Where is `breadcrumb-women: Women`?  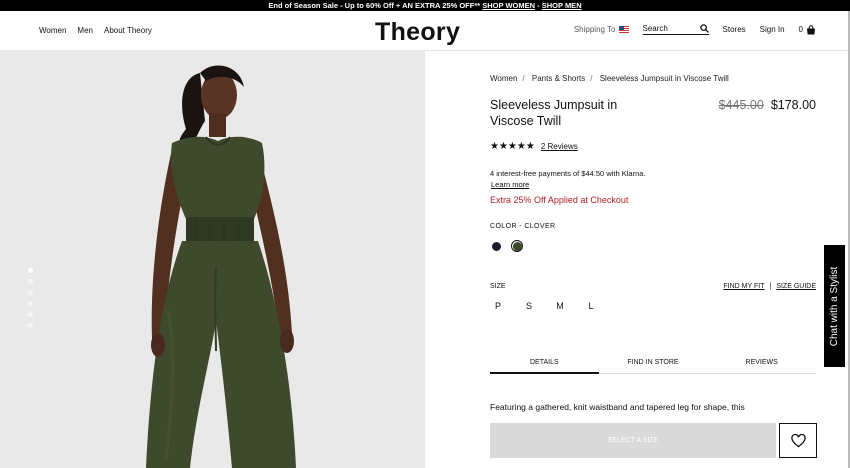
breadcrumb-women: Women is located at coordinates (503, 78).